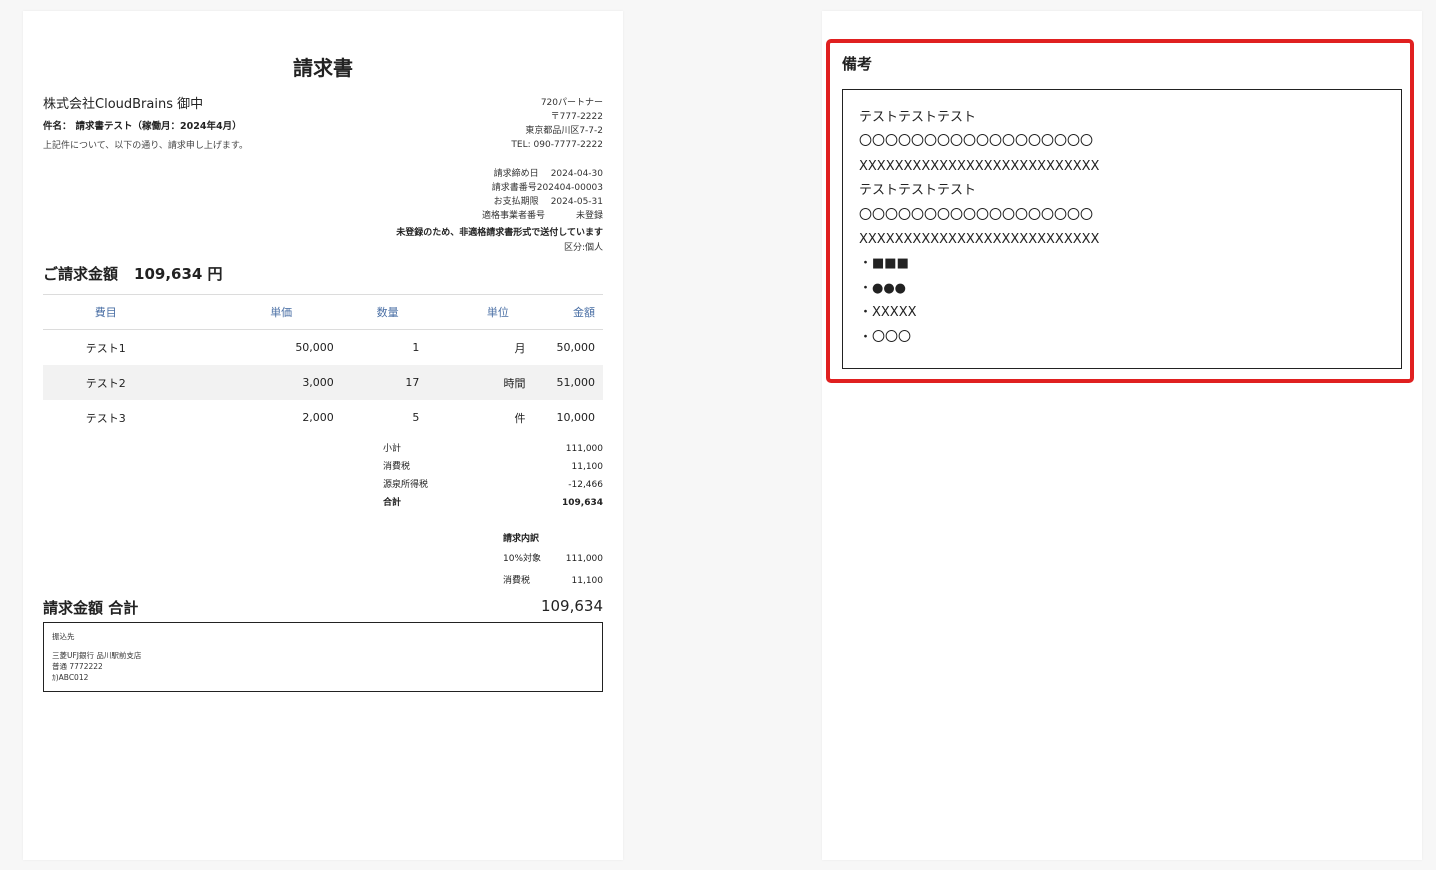  What do you see at coordinates (553, 581) in the screenshot?
I see `breakdown-row: 消費税 11,100` at bounding box center [553, 581].